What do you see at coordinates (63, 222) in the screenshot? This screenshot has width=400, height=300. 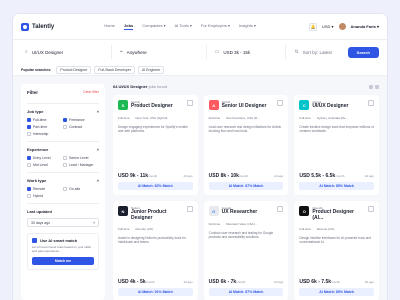 I see `last-updated-select: 30 days ago ˅` at bounding box center [63, 222].